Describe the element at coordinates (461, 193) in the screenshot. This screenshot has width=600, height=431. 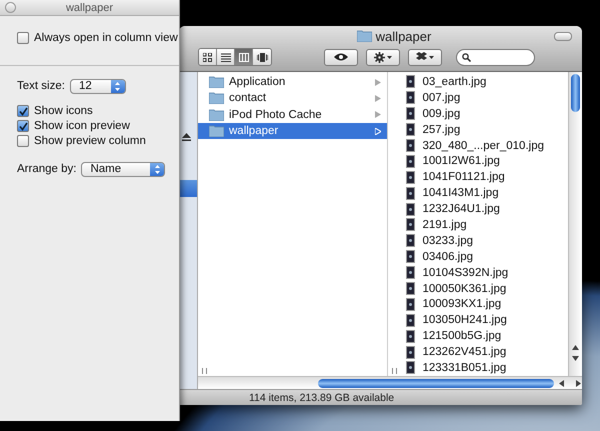
I see `file-name: 1041I43M1.jpg` at that location.